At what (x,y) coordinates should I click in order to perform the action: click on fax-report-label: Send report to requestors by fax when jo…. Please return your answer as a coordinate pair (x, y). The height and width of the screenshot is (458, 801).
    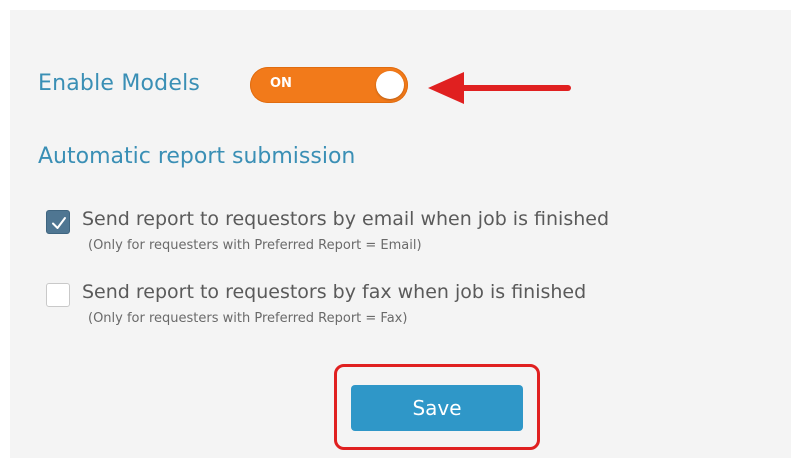
    Looking at the image, I should click on (334, 292).